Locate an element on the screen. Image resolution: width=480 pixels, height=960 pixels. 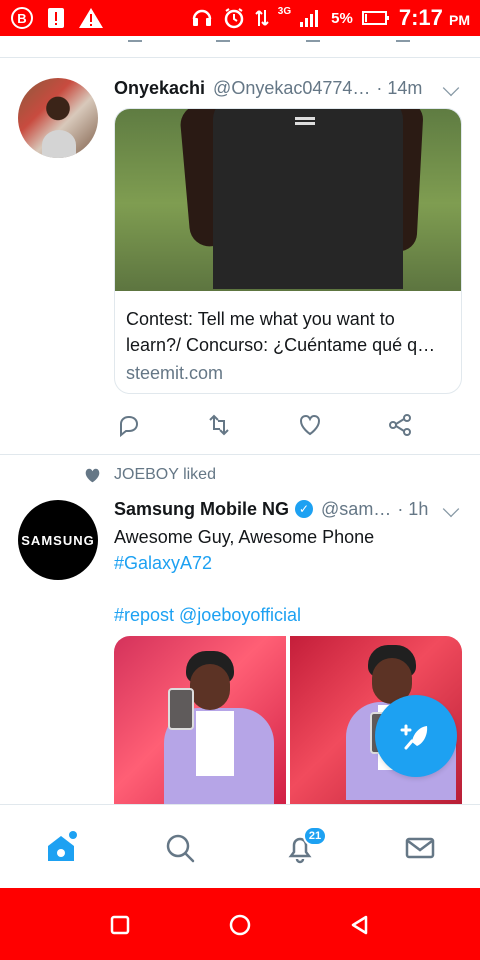
home-tab is located at coordinates (61, 848).